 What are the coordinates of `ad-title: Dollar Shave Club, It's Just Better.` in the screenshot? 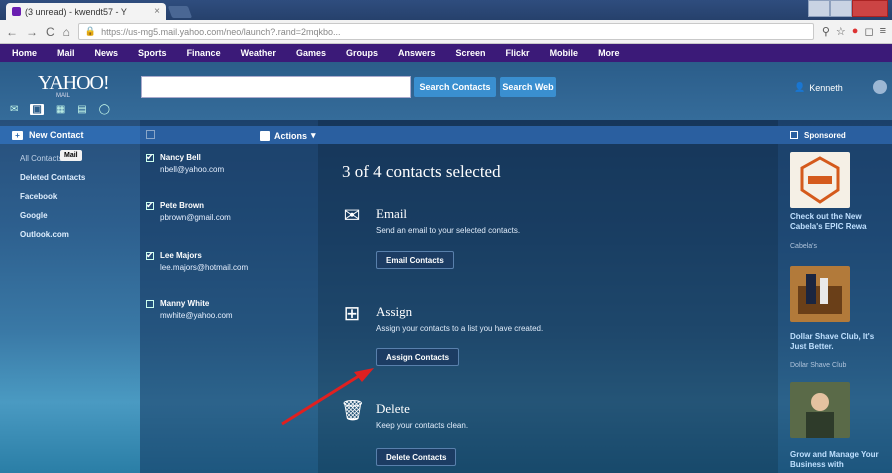 It's located at (841, 342).